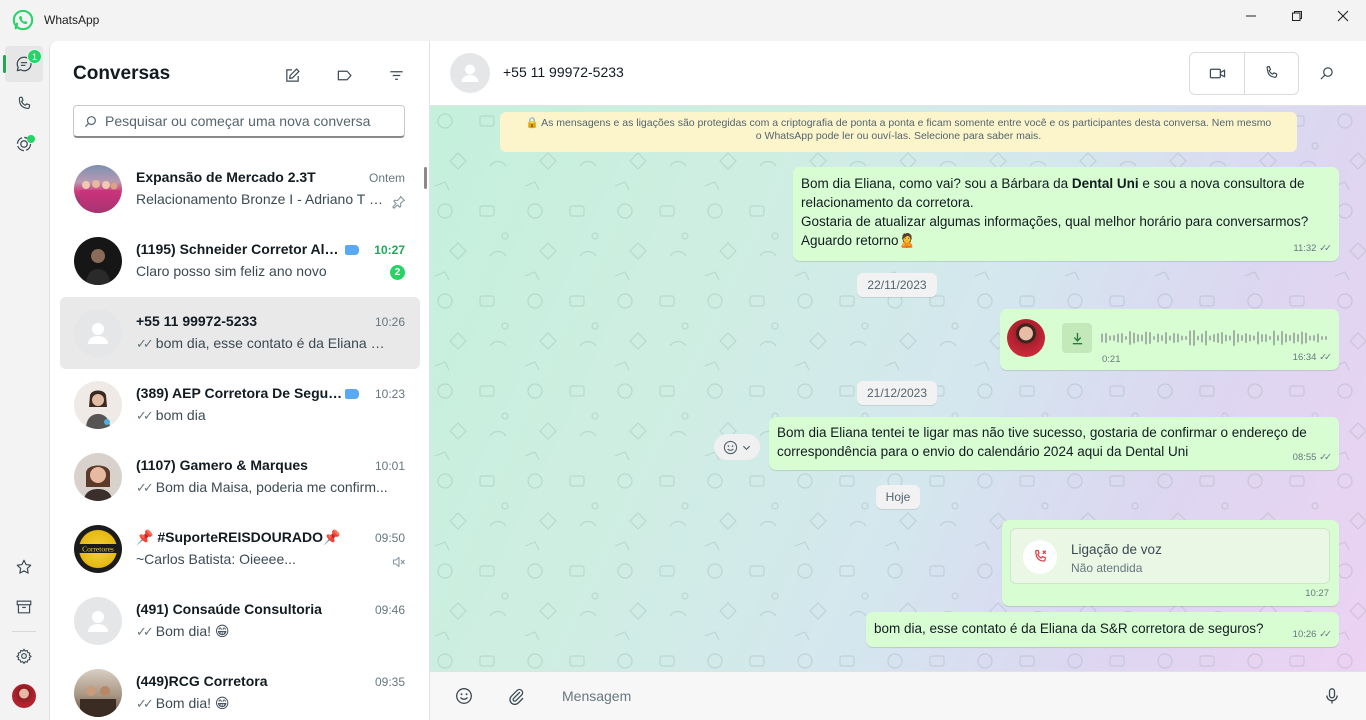  What do you see at coordinates (396, 75) in the screenshot?
I see `filter-button` at bounding box center [396, 75].